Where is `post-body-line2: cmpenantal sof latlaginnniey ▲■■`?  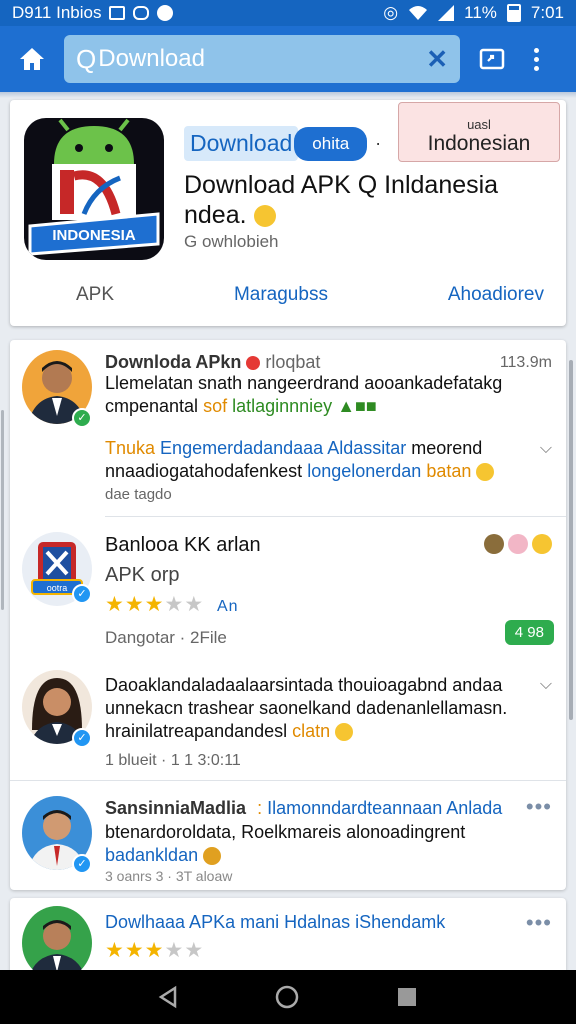 post-body-line2: cmpenantal sof latlaginnniey ▲■■ is located at coordinates (241, 406).